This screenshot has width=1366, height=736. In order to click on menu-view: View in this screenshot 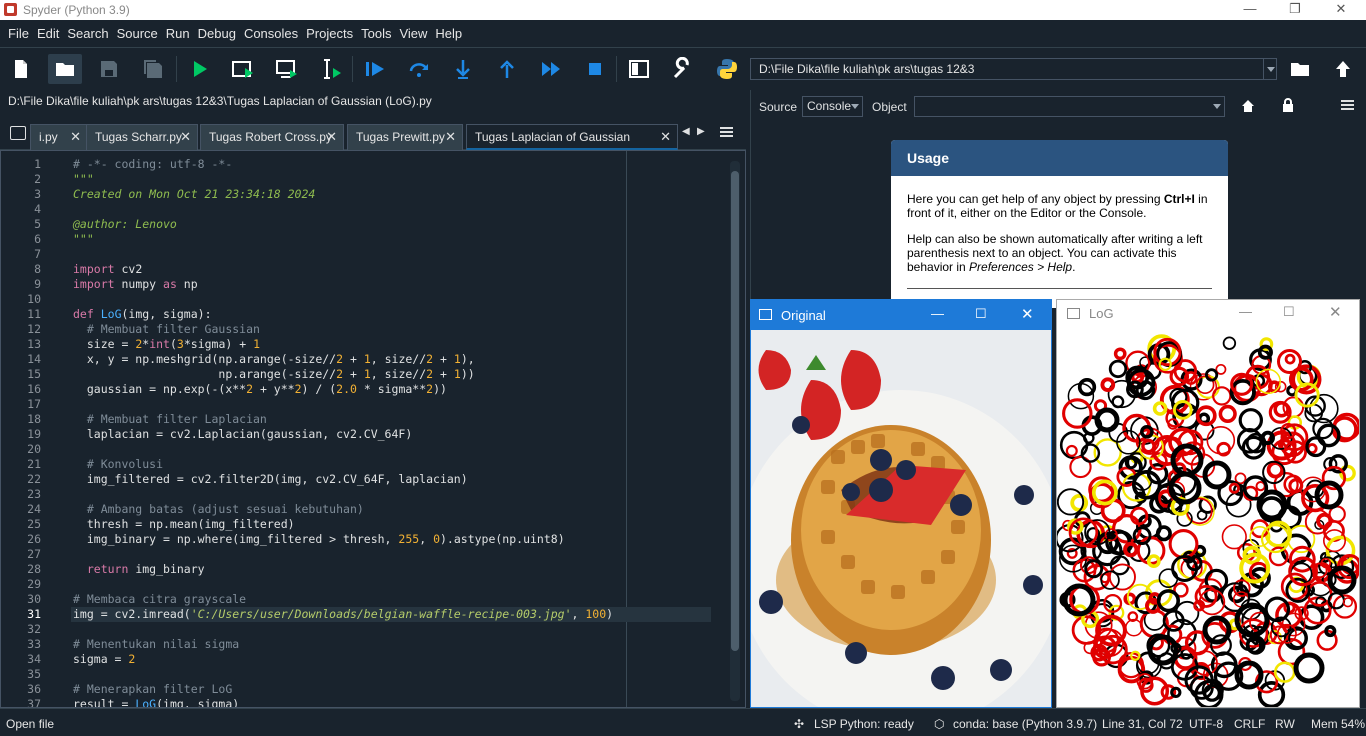, I will do `click(413, 34)`.